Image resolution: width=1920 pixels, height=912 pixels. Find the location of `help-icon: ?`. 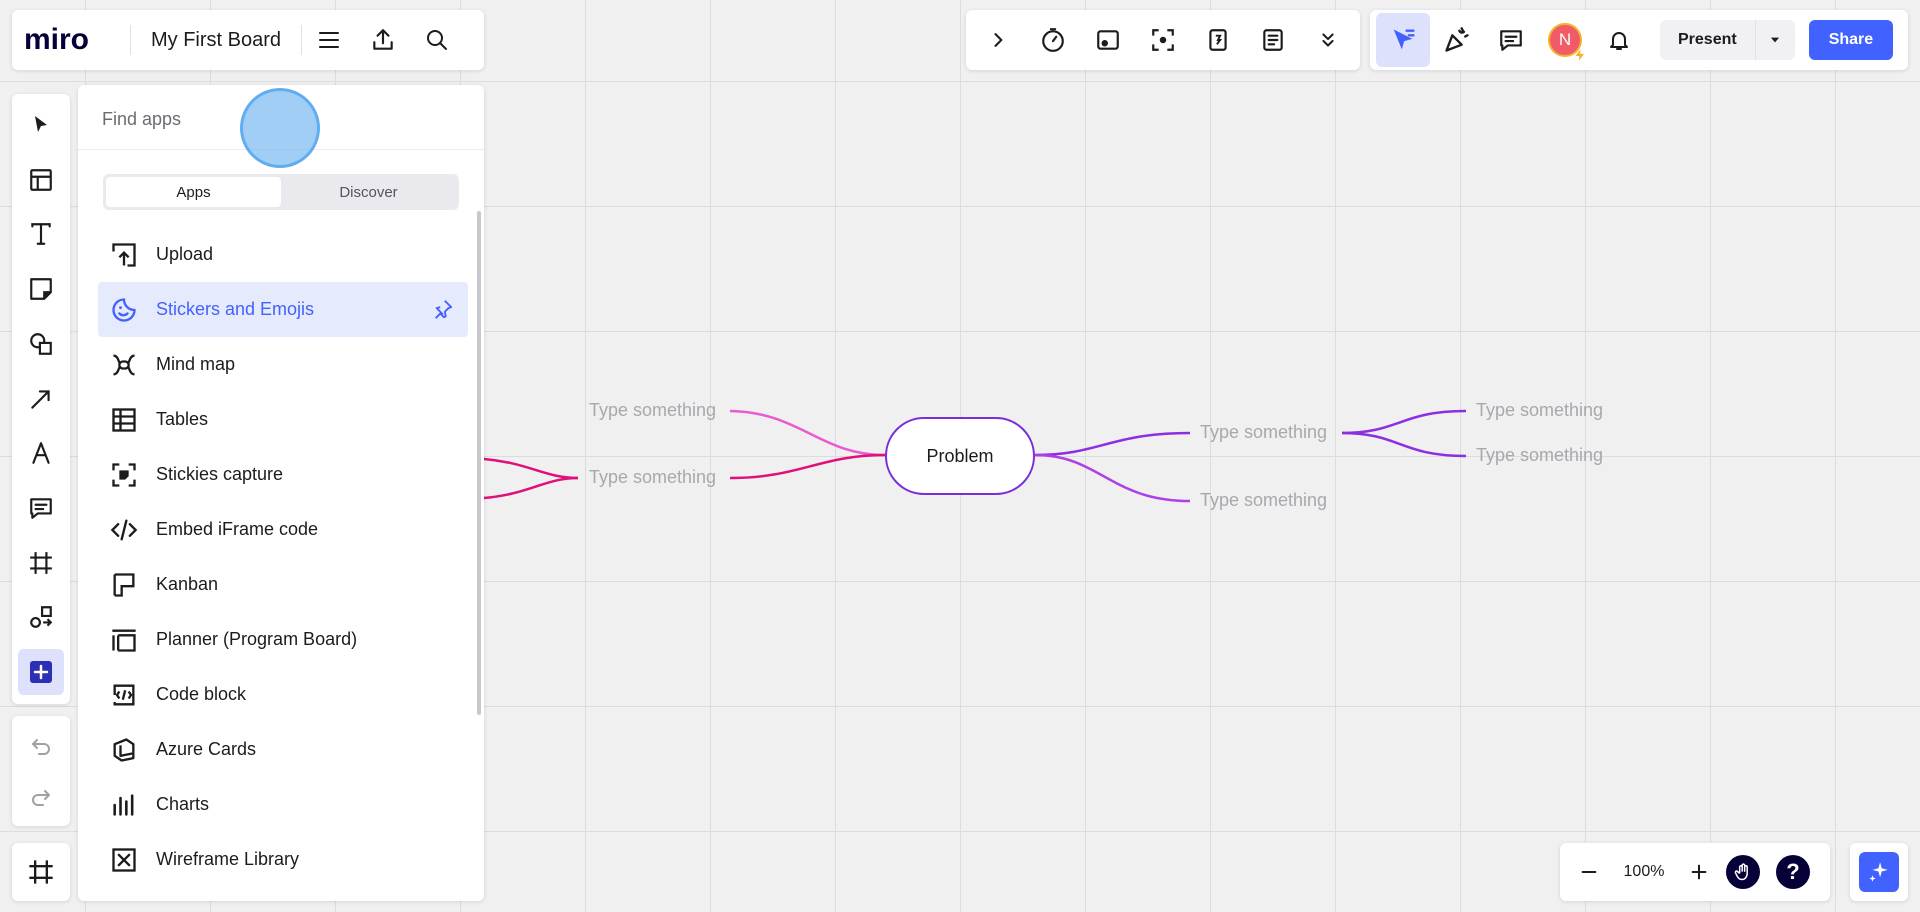

help-icon: ? is located at coordinates (1793, 872).